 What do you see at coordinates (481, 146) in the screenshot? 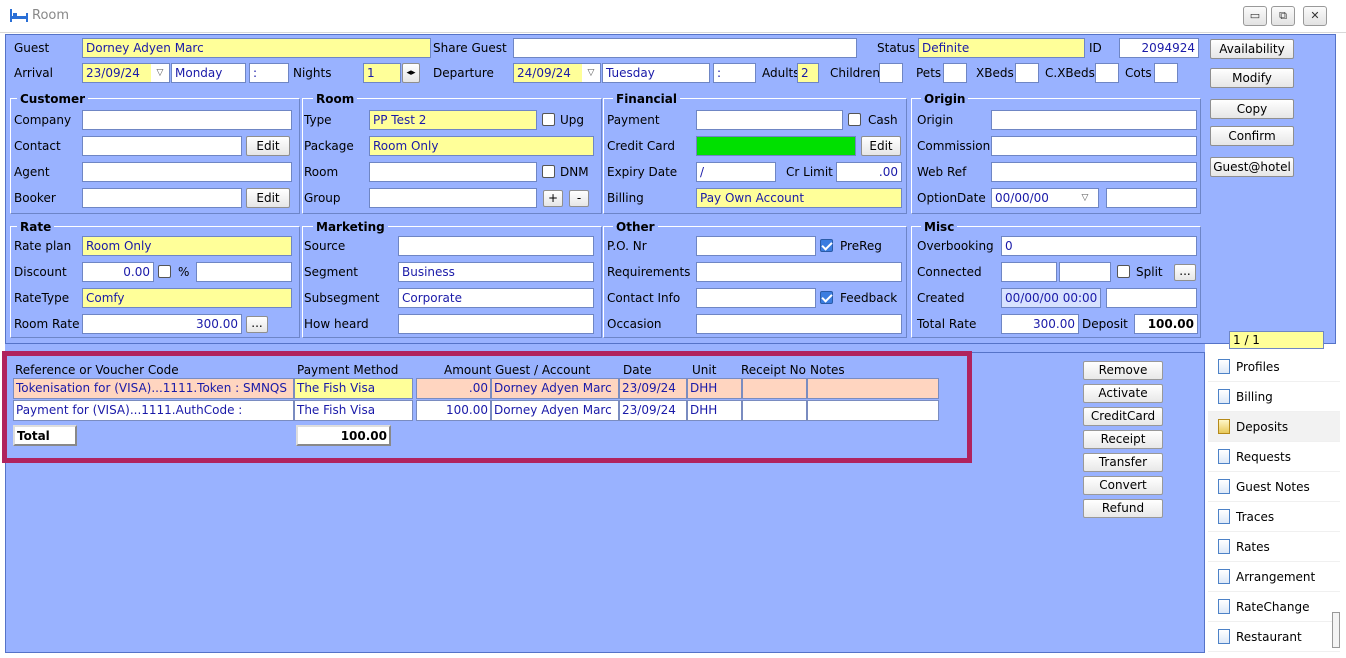
I see `package-field: Room Only` at bounding box center [481, 146].